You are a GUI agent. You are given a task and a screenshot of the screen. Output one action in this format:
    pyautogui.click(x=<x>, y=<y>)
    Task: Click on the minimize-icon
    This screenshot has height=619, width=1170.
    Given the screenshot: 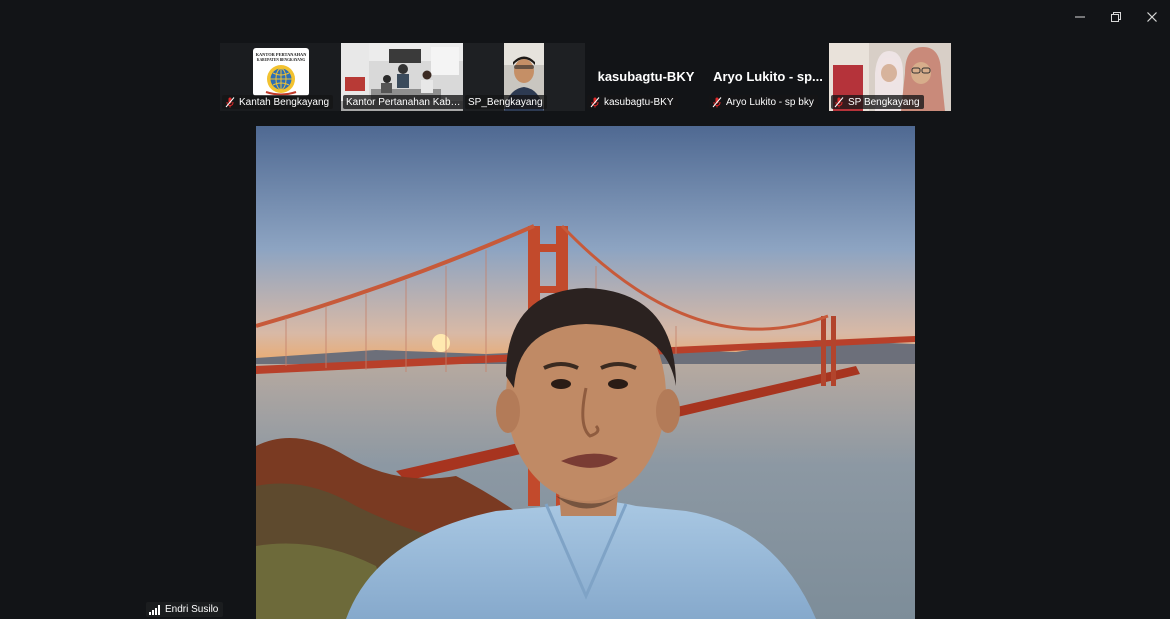 What is the action you would take?
    pyautogui.click(x=1080, y=17)
    